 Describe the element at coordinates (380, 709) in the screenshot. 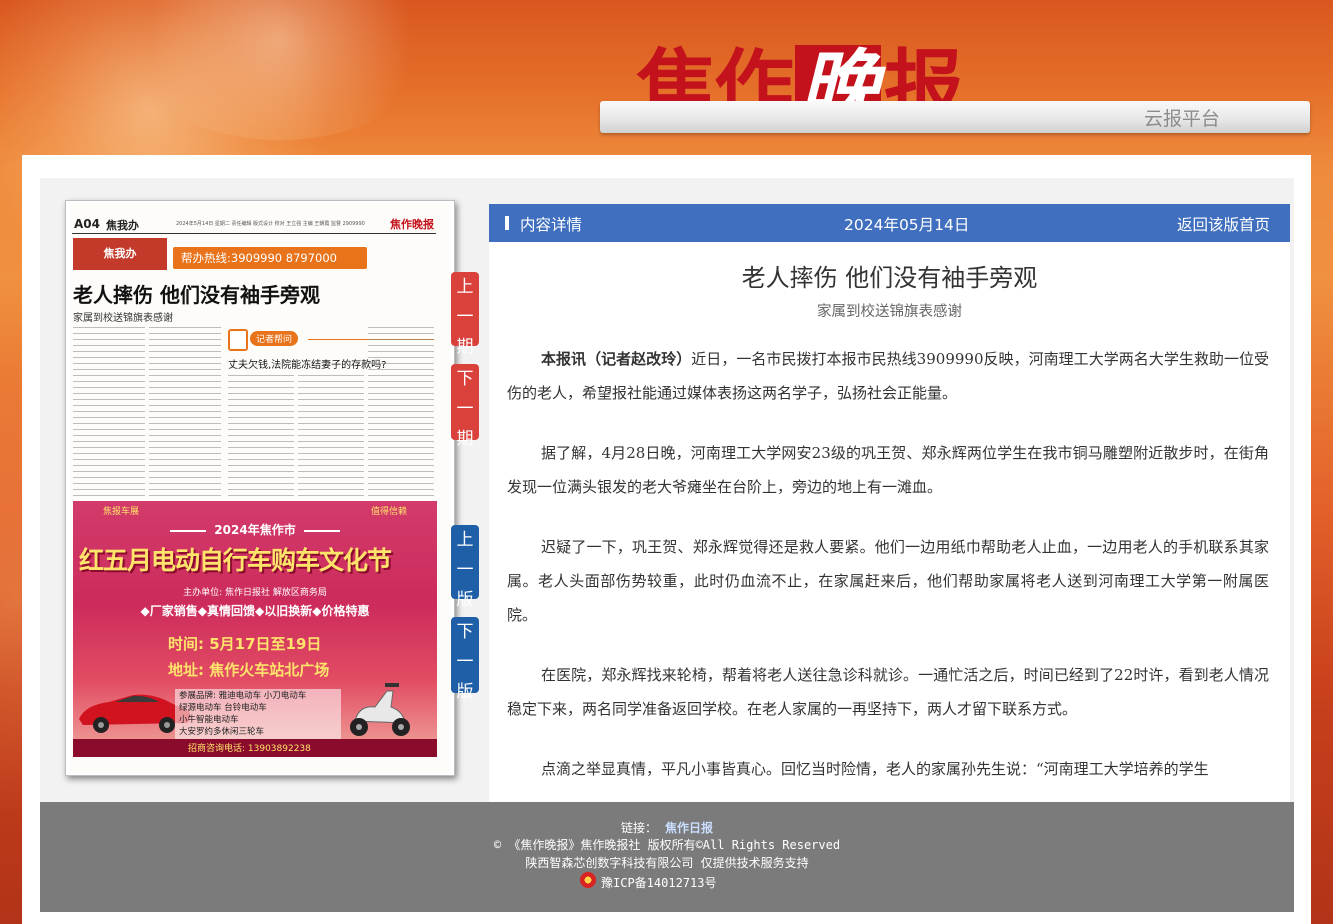

I see `scooter-illustration` at that location.